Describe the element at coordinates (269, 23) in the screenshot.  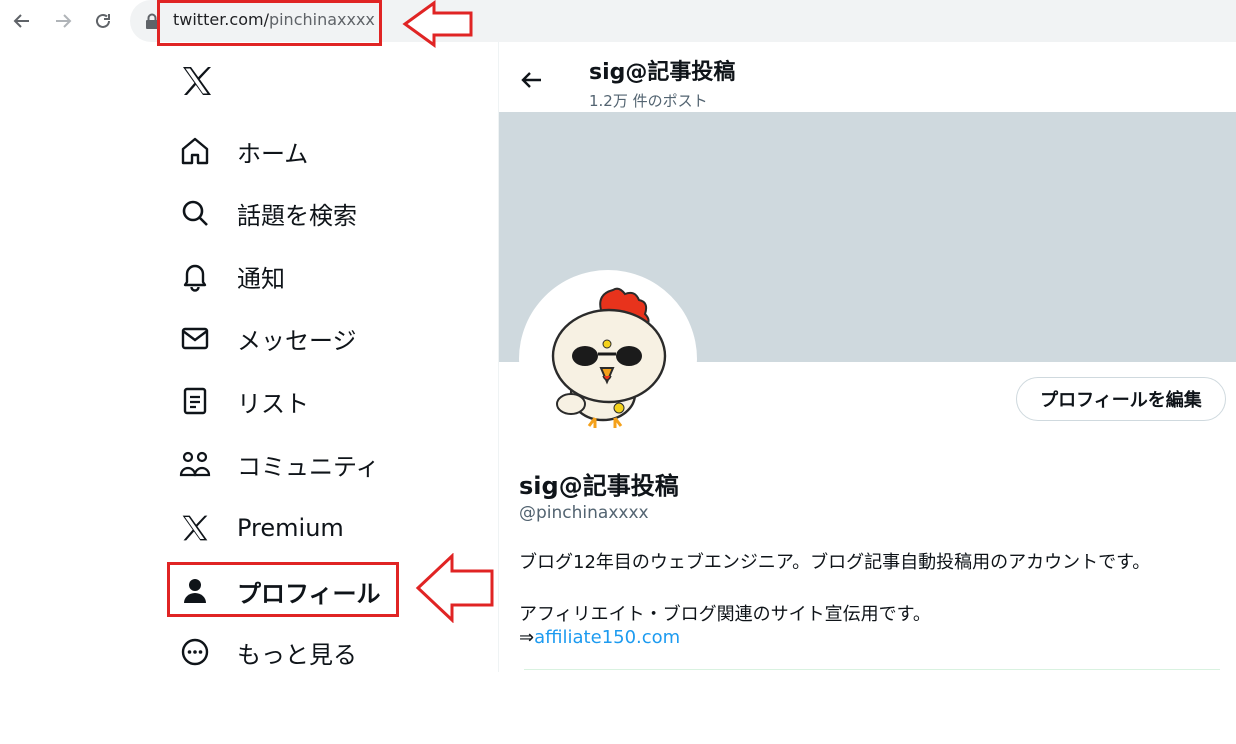
I see `url-highlight-box` at that location.